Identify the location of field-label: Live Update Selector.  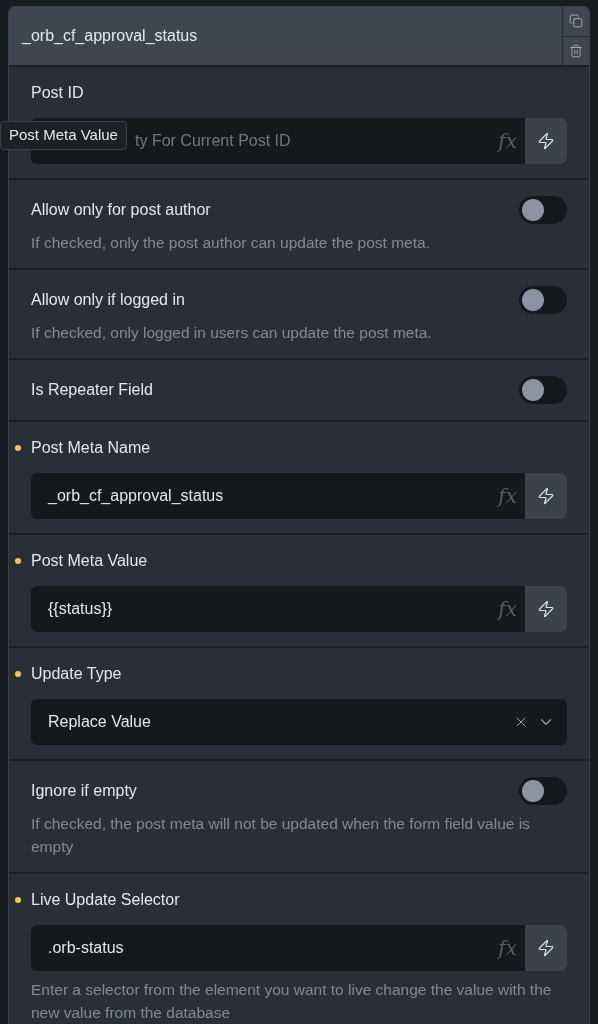
(105, 900).